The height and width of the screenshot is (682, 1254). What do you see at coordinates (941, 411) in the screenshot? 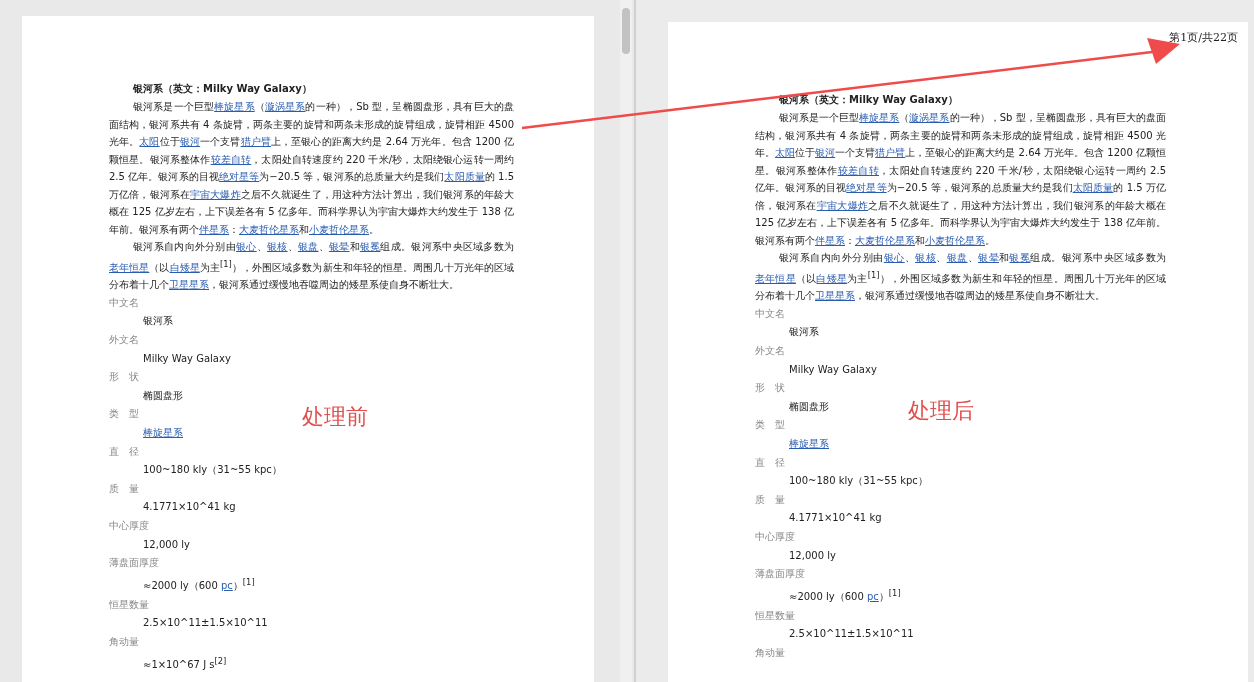
I see `annotation-label: 处理后` at bounding box center [941, 411].